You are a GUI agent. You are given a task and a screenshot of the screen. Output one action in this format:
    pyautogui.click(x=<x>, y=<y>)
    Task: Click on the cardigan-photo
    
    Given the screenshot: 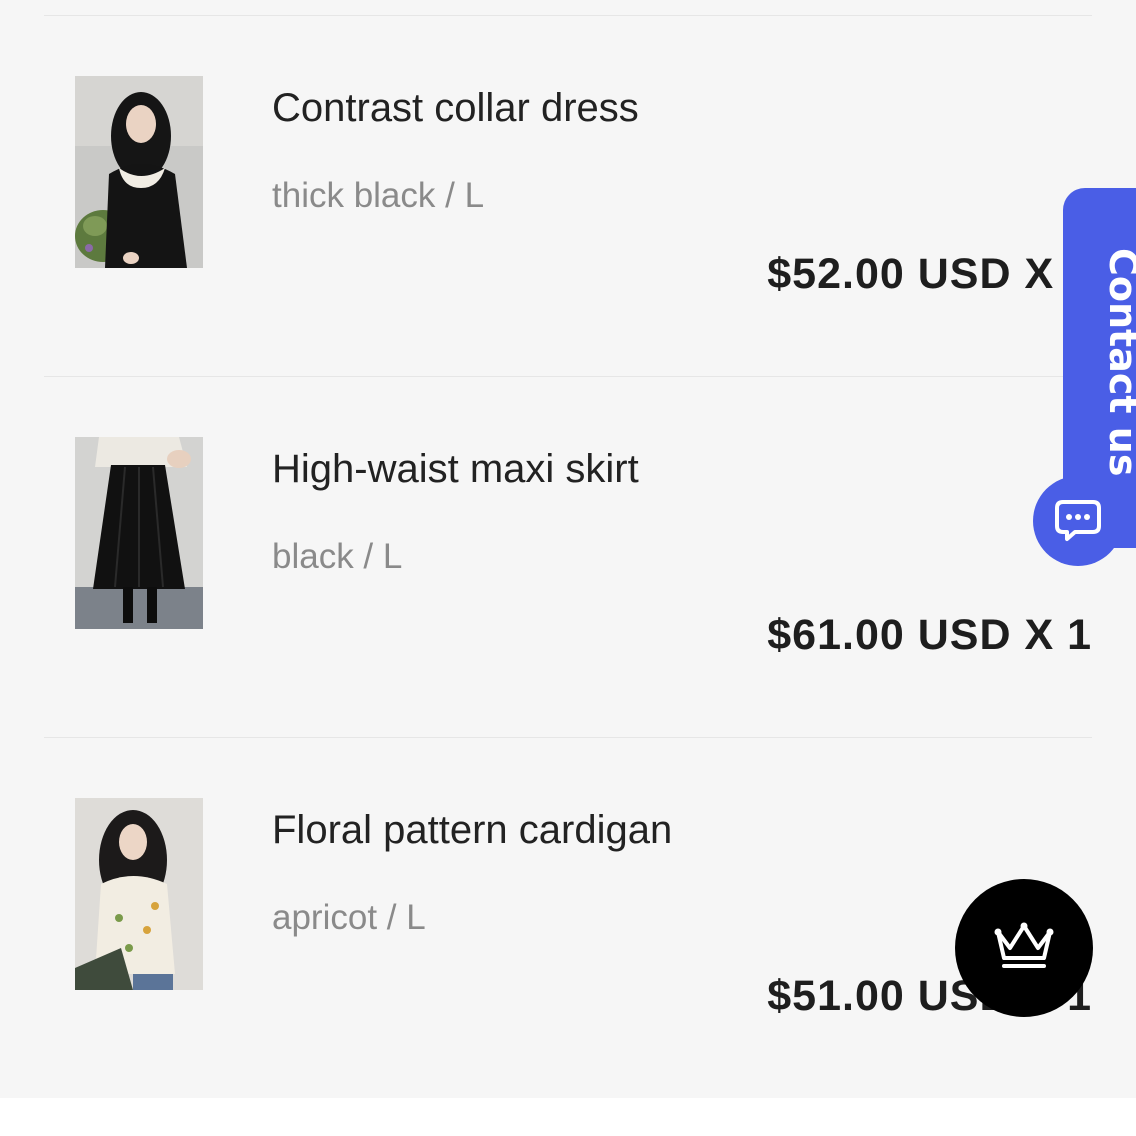 What is the action you would take?
    pyautogui.click(x=139, y=894)
    